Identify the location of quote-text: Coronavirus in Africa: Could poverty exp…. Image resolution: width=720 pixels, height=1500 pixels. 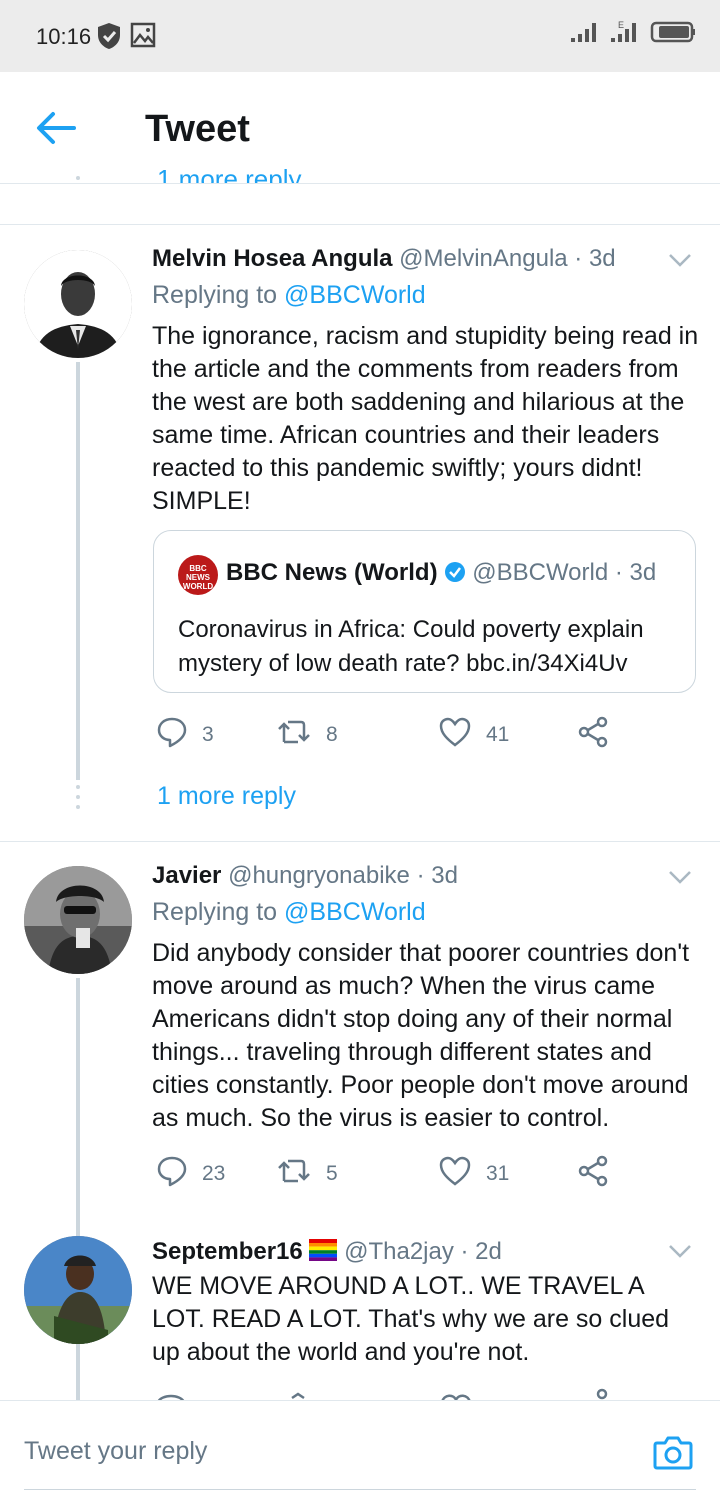
(411, 646).